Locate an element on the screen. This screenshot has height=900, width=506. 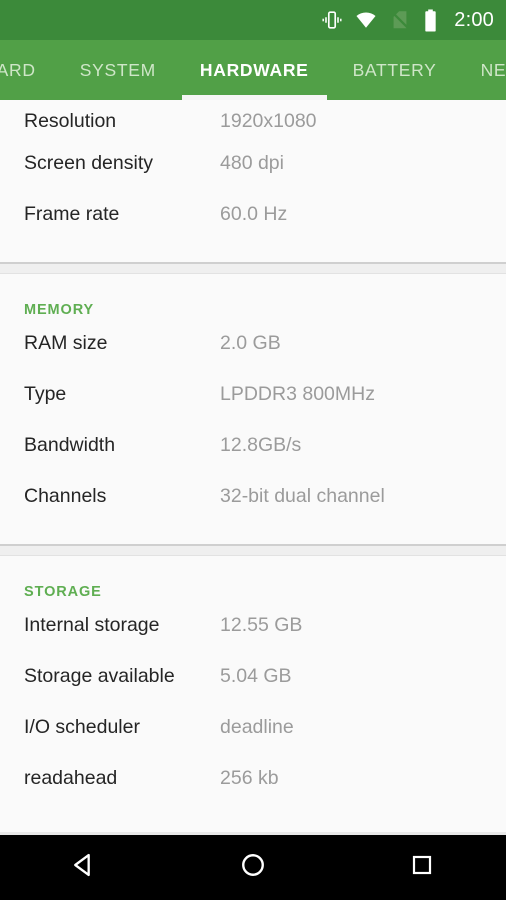
row-value: 1920x1080 is located at coordinates (268, 121).